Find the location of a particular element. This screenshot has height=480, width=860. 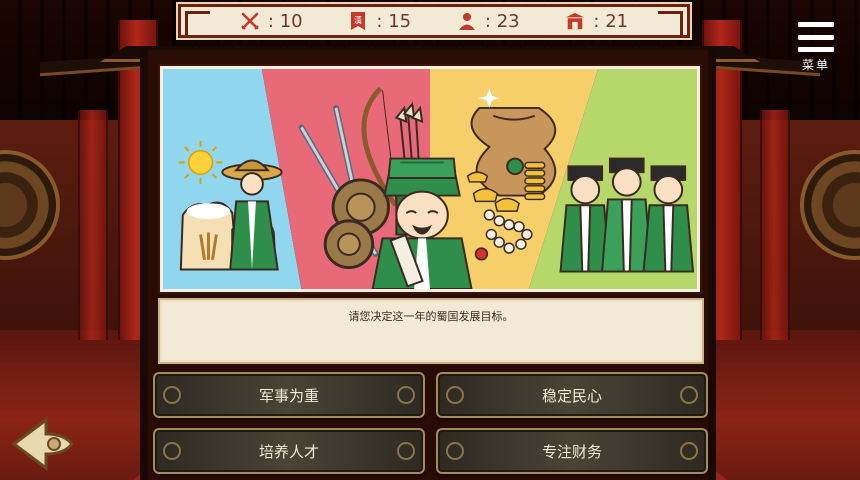

officials-group-icon is located at coordinates (627, 215).